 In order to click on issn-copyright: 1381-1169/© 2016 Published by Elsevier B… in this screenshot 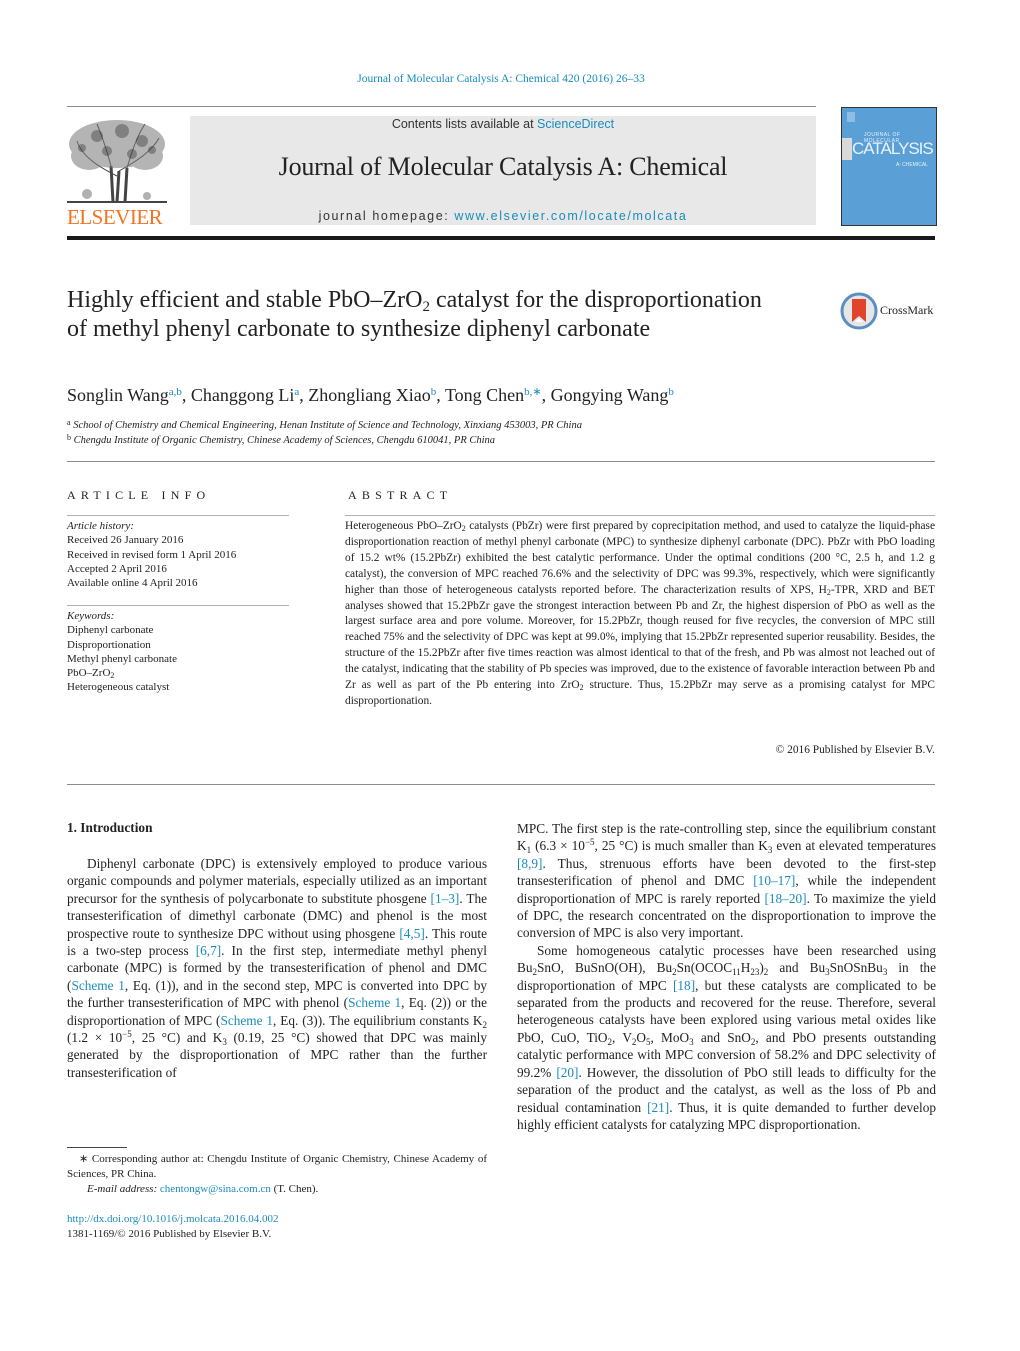, I will do `click(169, 1234)`.